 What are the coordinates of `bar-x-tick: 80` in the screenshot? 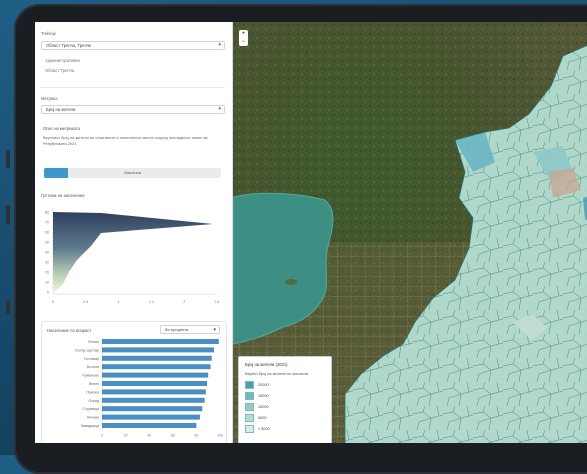 It's located at (197, 435).